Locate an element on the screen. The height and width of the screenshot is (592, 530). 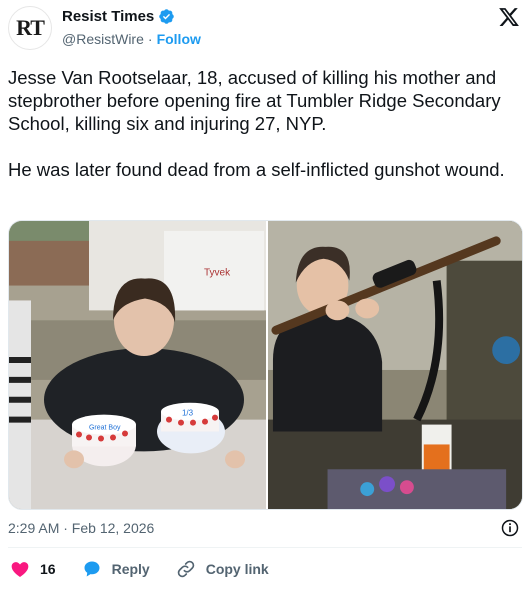
reply-bubble-icon is located at coordinates (92, 569).